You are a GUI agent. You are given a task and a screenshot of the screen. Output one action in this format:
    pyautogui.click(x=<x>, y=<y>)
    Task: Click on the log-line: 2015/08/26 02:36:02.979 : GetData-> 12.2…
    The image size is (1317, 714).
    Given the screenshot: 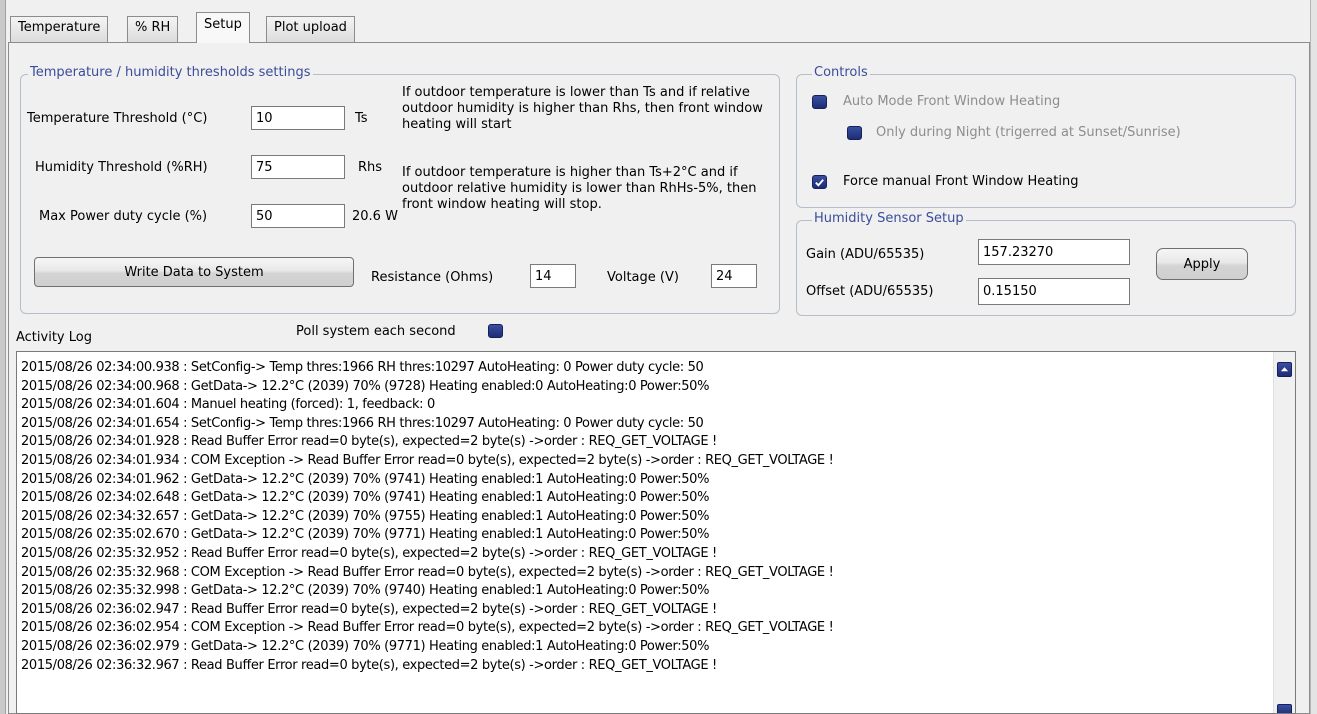 What is the action you would take?
    pyautogui.click(x=365, y=646)
    